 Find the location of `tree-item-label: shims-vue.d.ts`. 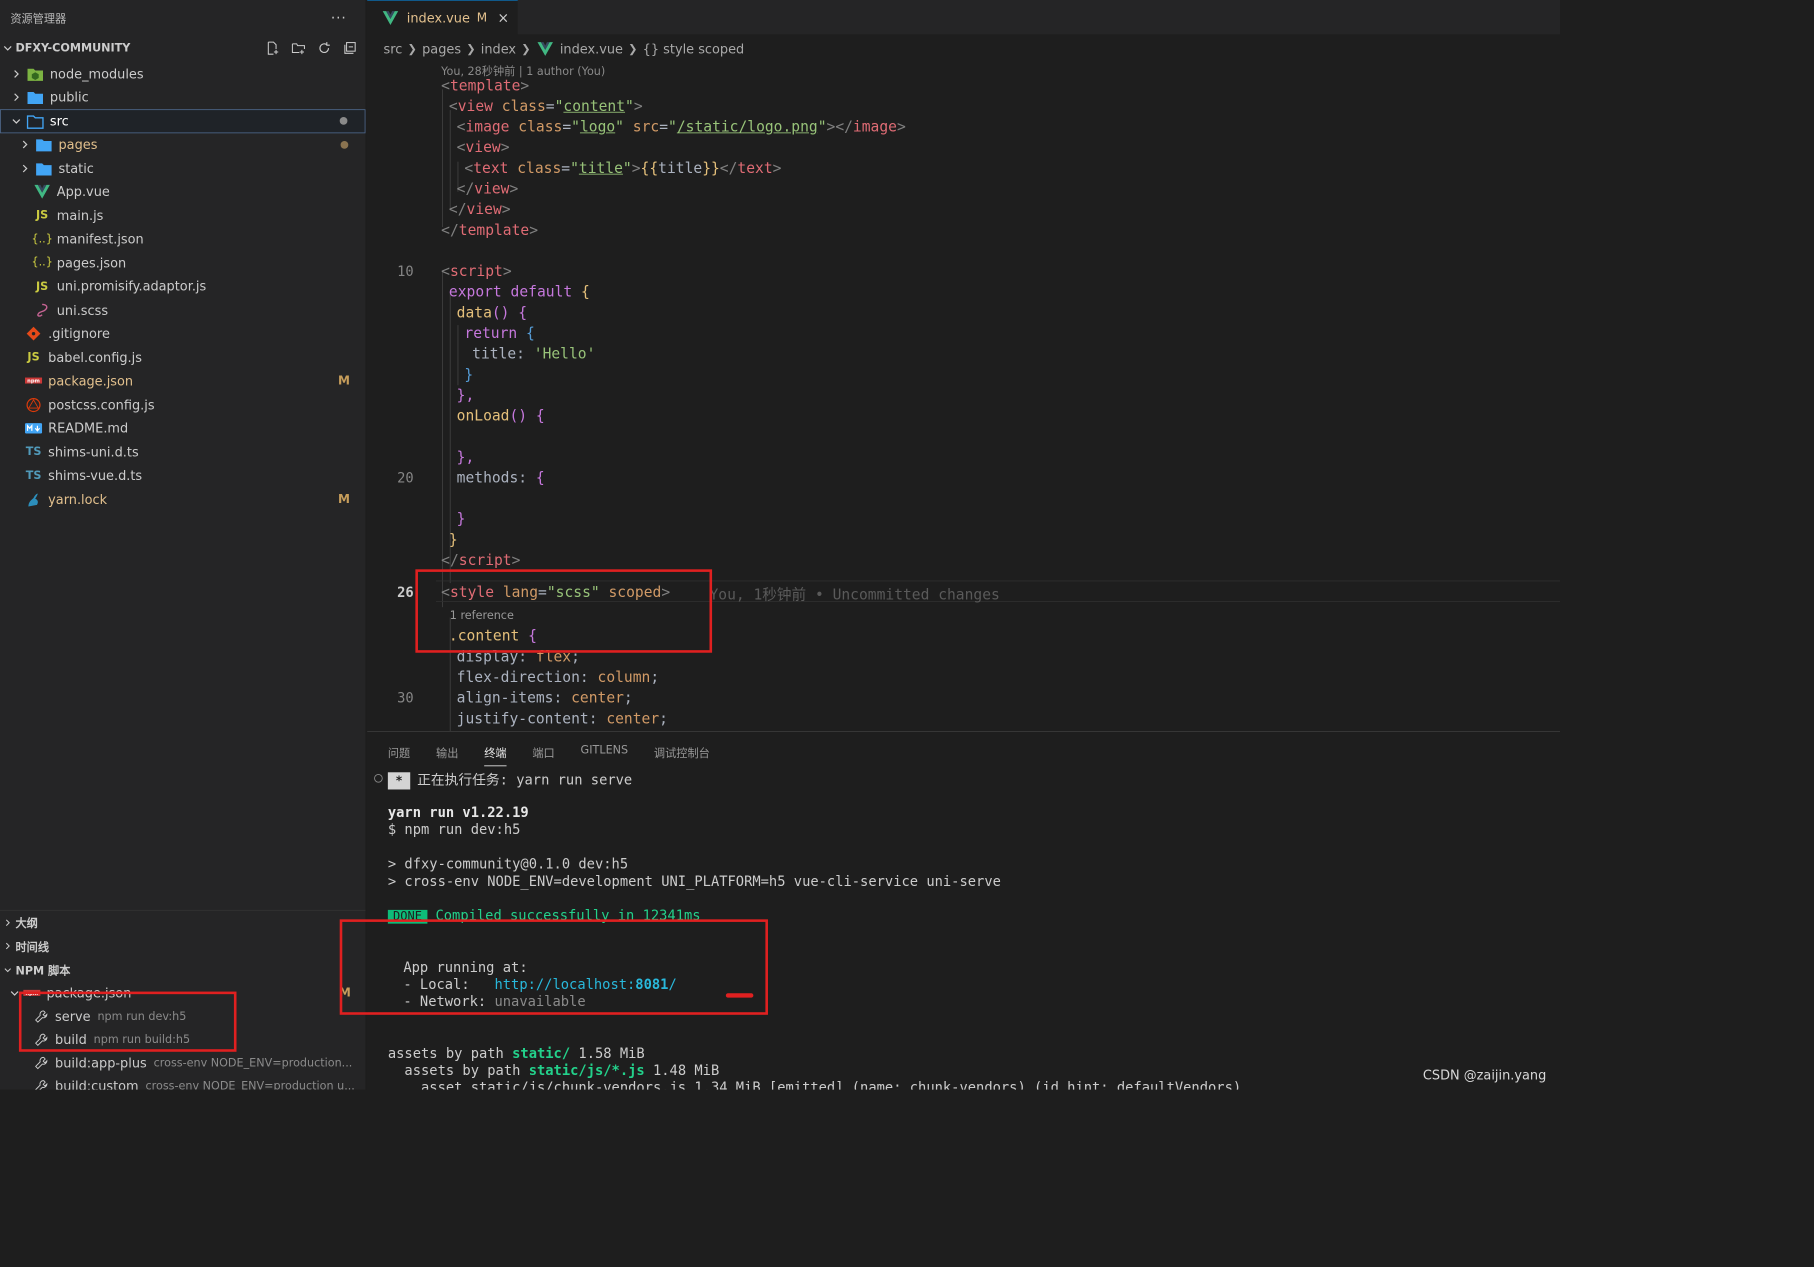

tree-item-label: shims-vue.d.ts is located at coordinates (95, 476).